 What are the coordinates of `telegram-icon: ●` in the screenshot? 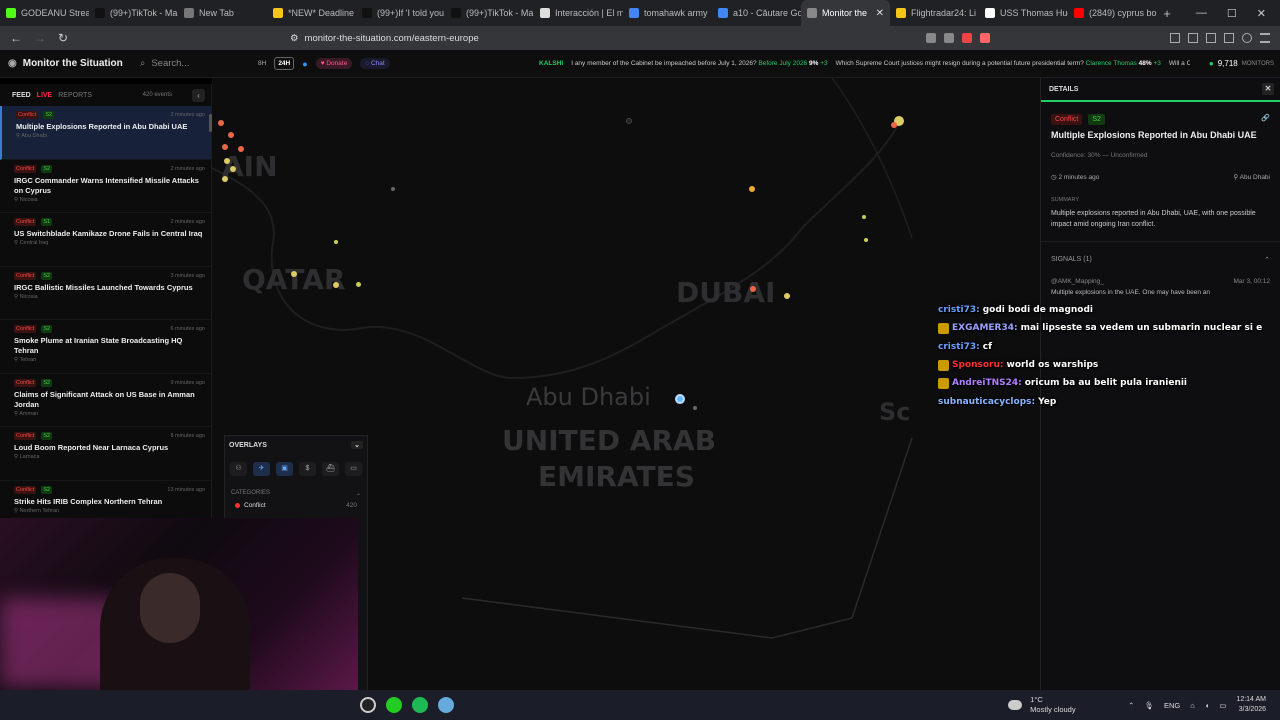 It's located at (304, 64).